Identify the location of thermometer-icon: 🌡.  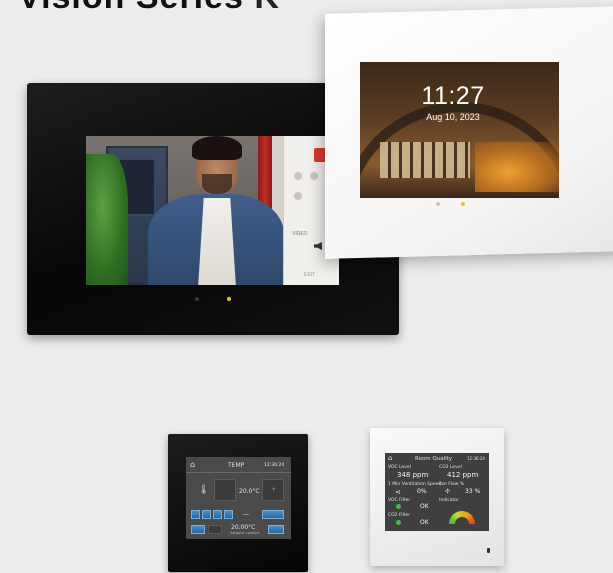
(204, 490).